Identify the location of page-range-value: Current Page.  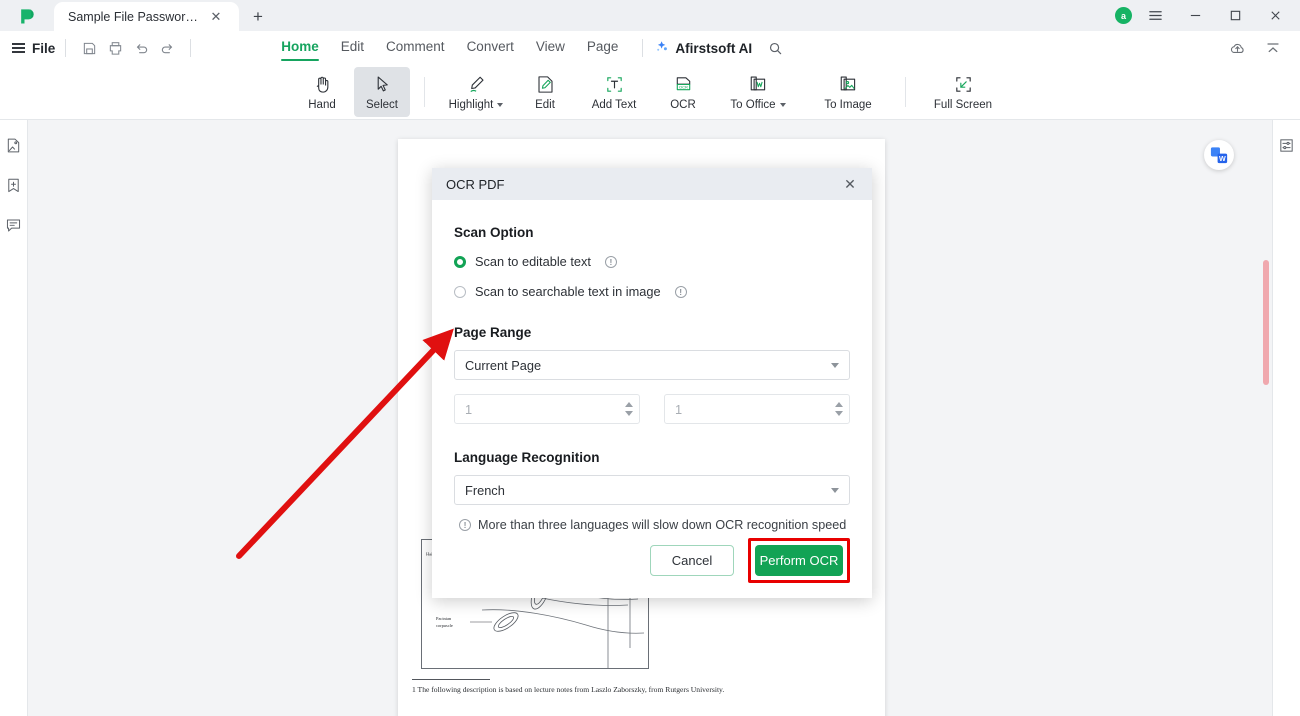
(503, 365).